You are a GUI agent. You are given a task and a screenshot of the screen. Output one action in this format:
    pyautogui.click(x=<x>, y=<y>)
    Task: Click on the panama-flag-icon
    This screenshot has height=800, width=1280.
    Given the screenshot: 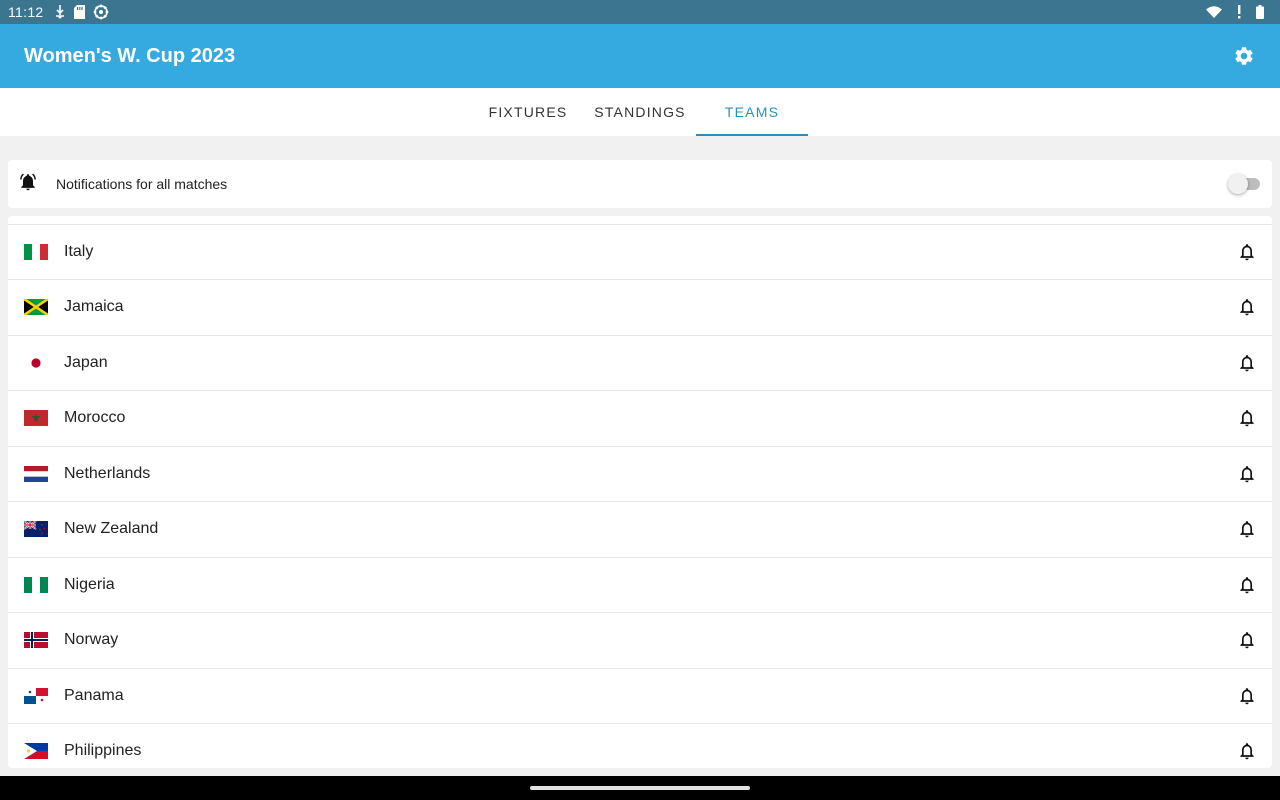 What is the action you would take?
    pyautogui.click(x=36, y=696)
    